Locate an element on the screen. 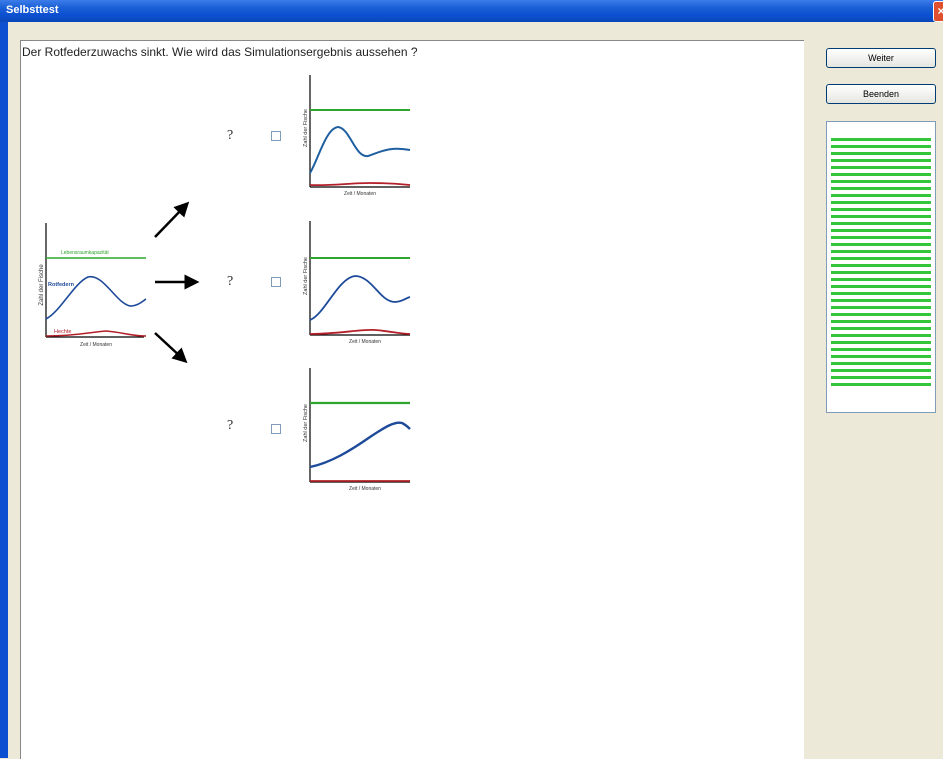  option-1-prey-curve is located at coordinates (360, 149).